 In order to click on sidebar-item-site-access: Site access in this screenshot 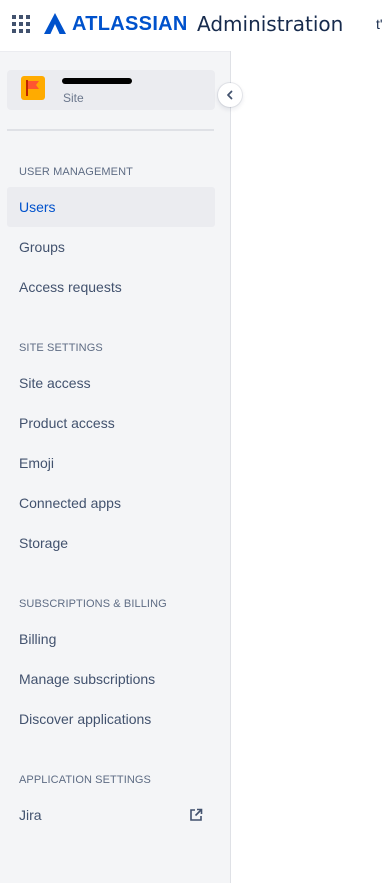, I will do `click(111, 383)`.